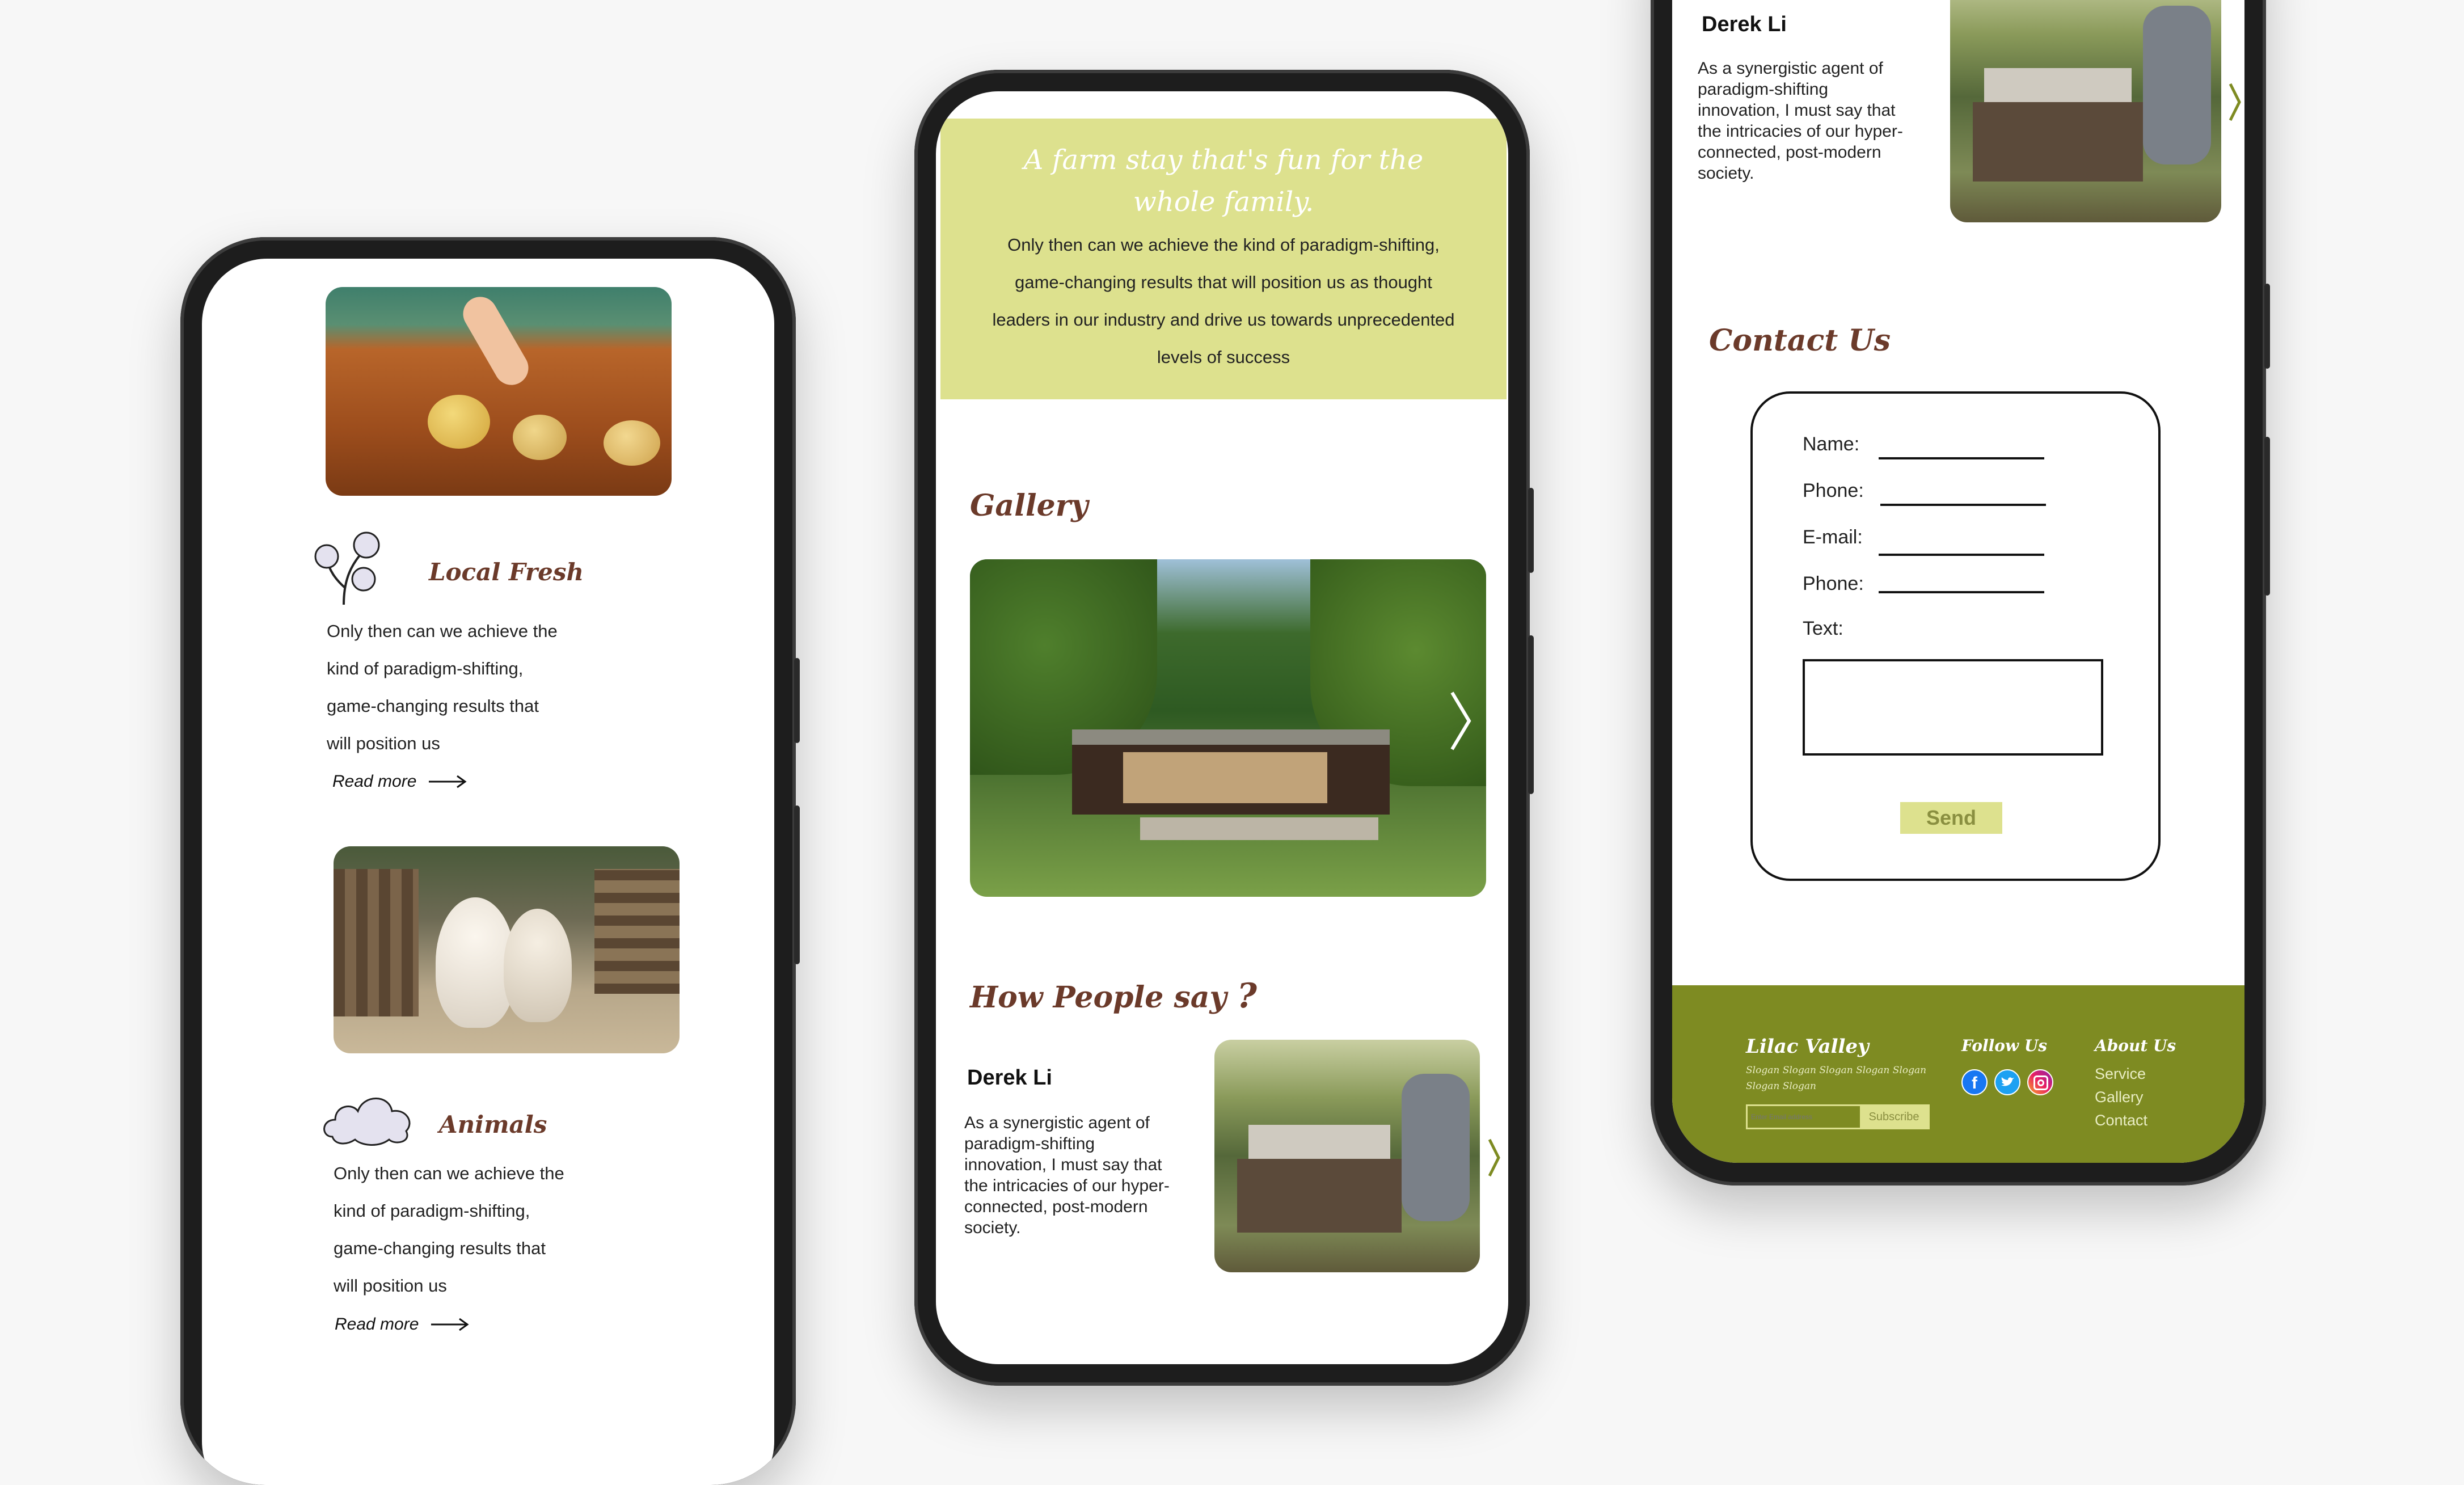 The image size is (2464, 1485). What do you see at coordinates (1807, 1046) in the screenshot?
I see `footer-brand: Lilac Valley` at bounding box center [1807, 1046].